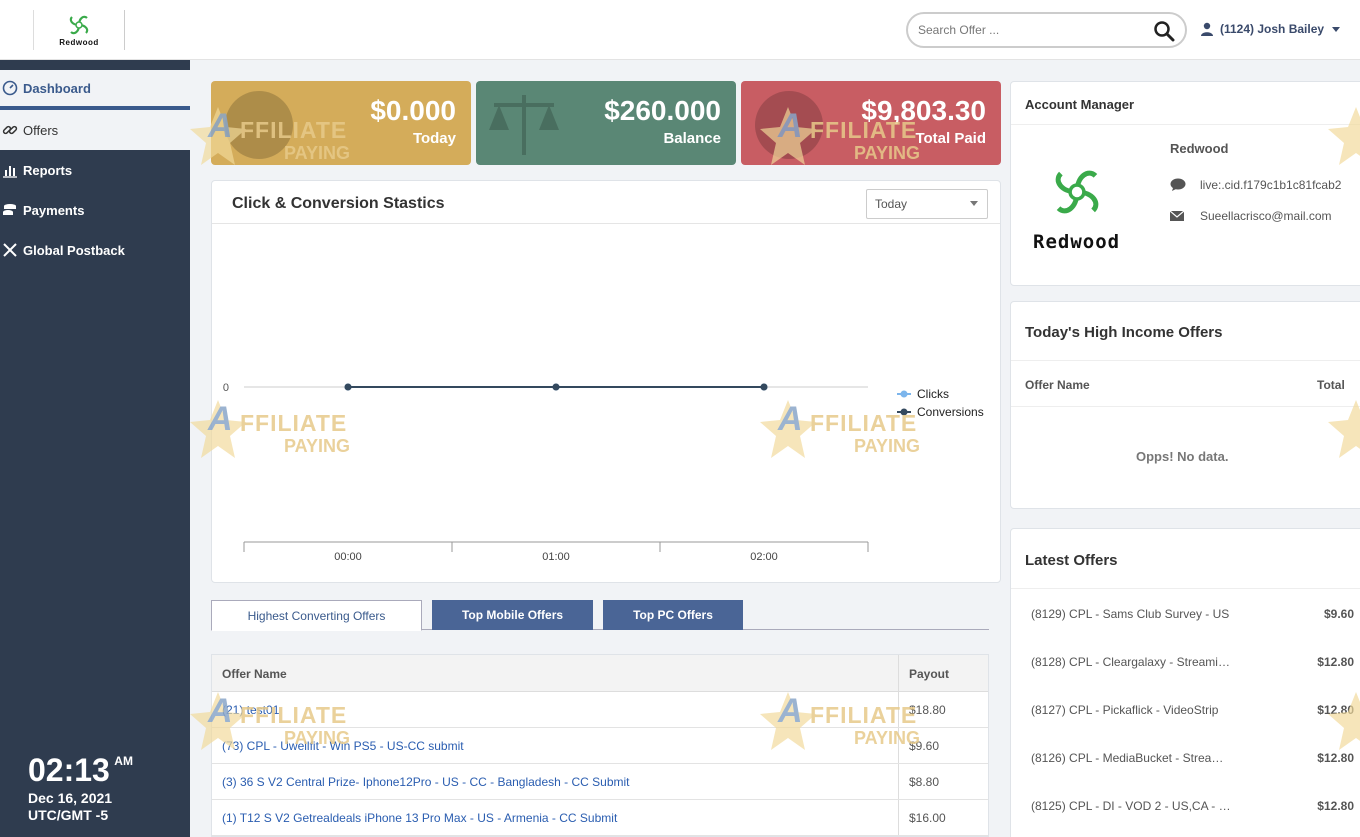 This screenshot has height=837, width=1360. What do you see at coordinates (95, 130) in the screenshot?
I see `sidebar-item-offers: Offers` at bounding box center [95, 130].